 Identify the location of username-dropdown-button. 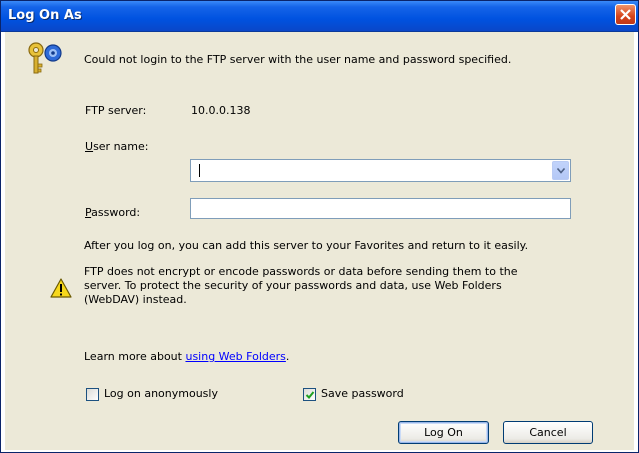
(560, 170).